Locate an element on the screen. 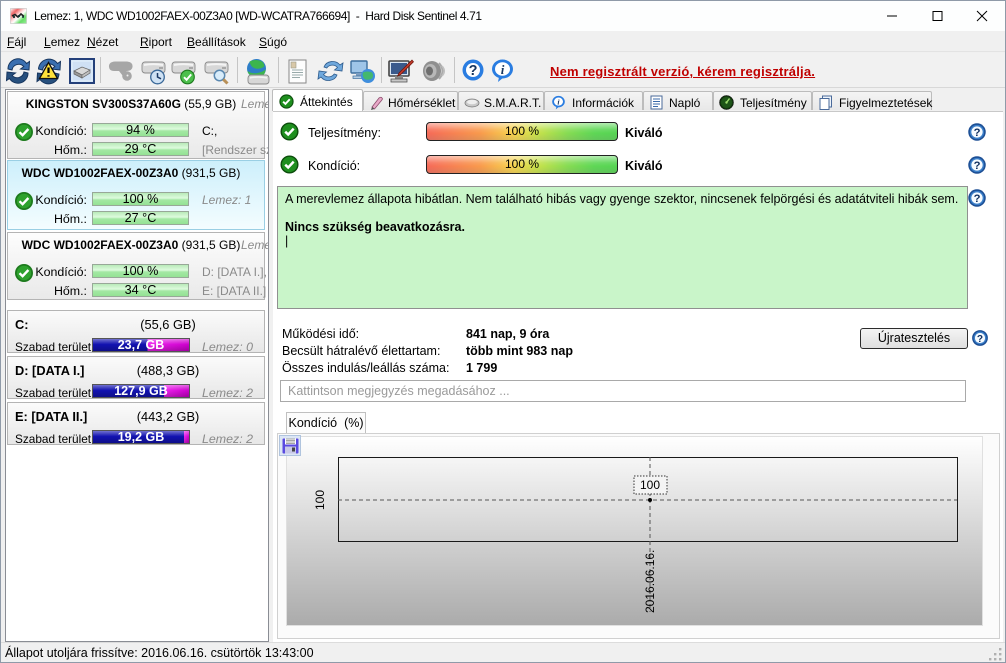  svg-text: 2016.06.16. is located at coordinates (650, 581).